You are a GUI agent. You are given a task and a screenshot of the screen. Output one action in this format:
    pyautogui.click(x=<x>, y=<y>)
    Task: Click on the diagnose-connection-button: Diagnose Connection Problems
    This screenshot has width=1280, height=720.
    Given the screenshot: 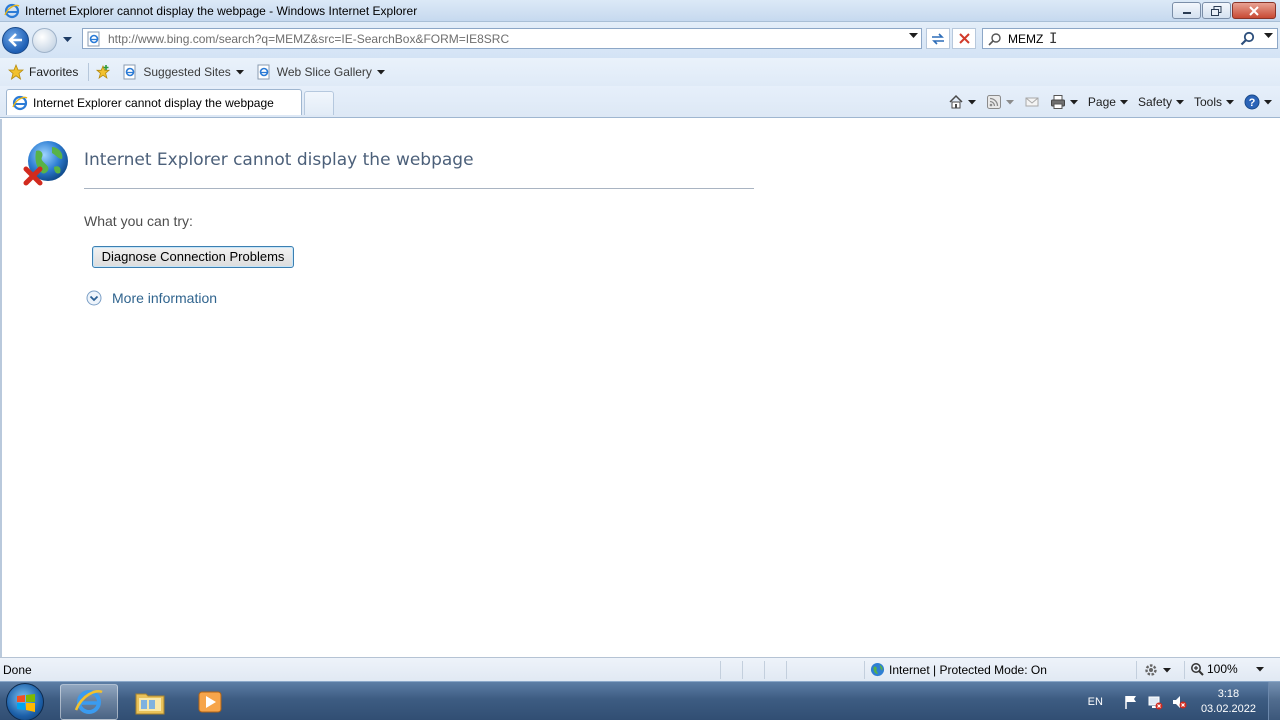 What is the action you would take?
    pyautogui.click(x=193, y=257)
    